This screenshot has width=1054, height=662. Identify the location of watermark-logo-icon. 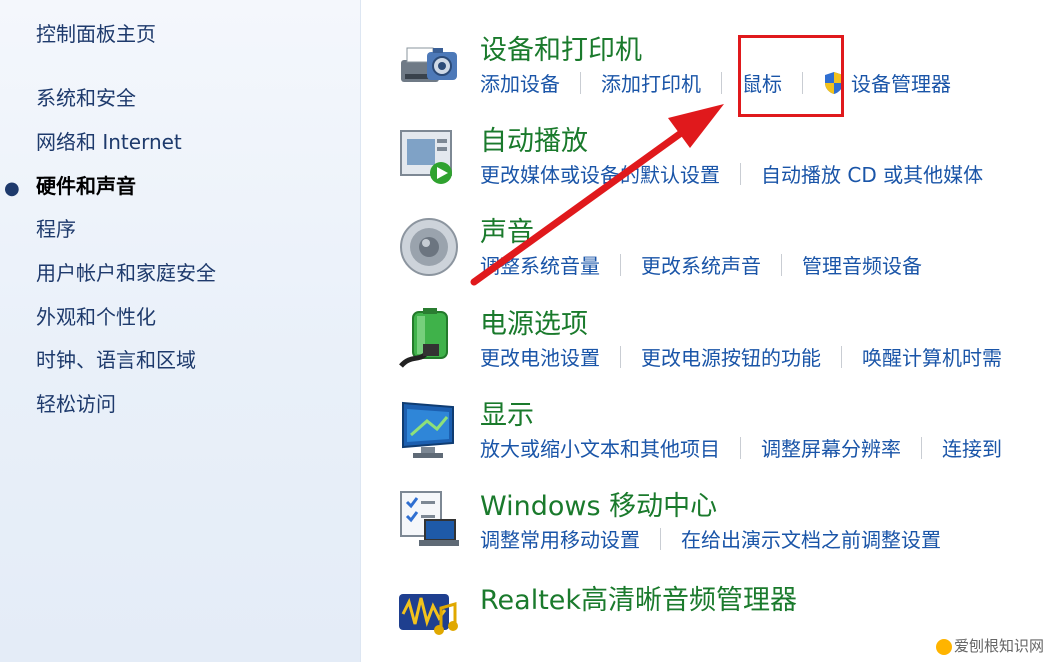
(943, 646).